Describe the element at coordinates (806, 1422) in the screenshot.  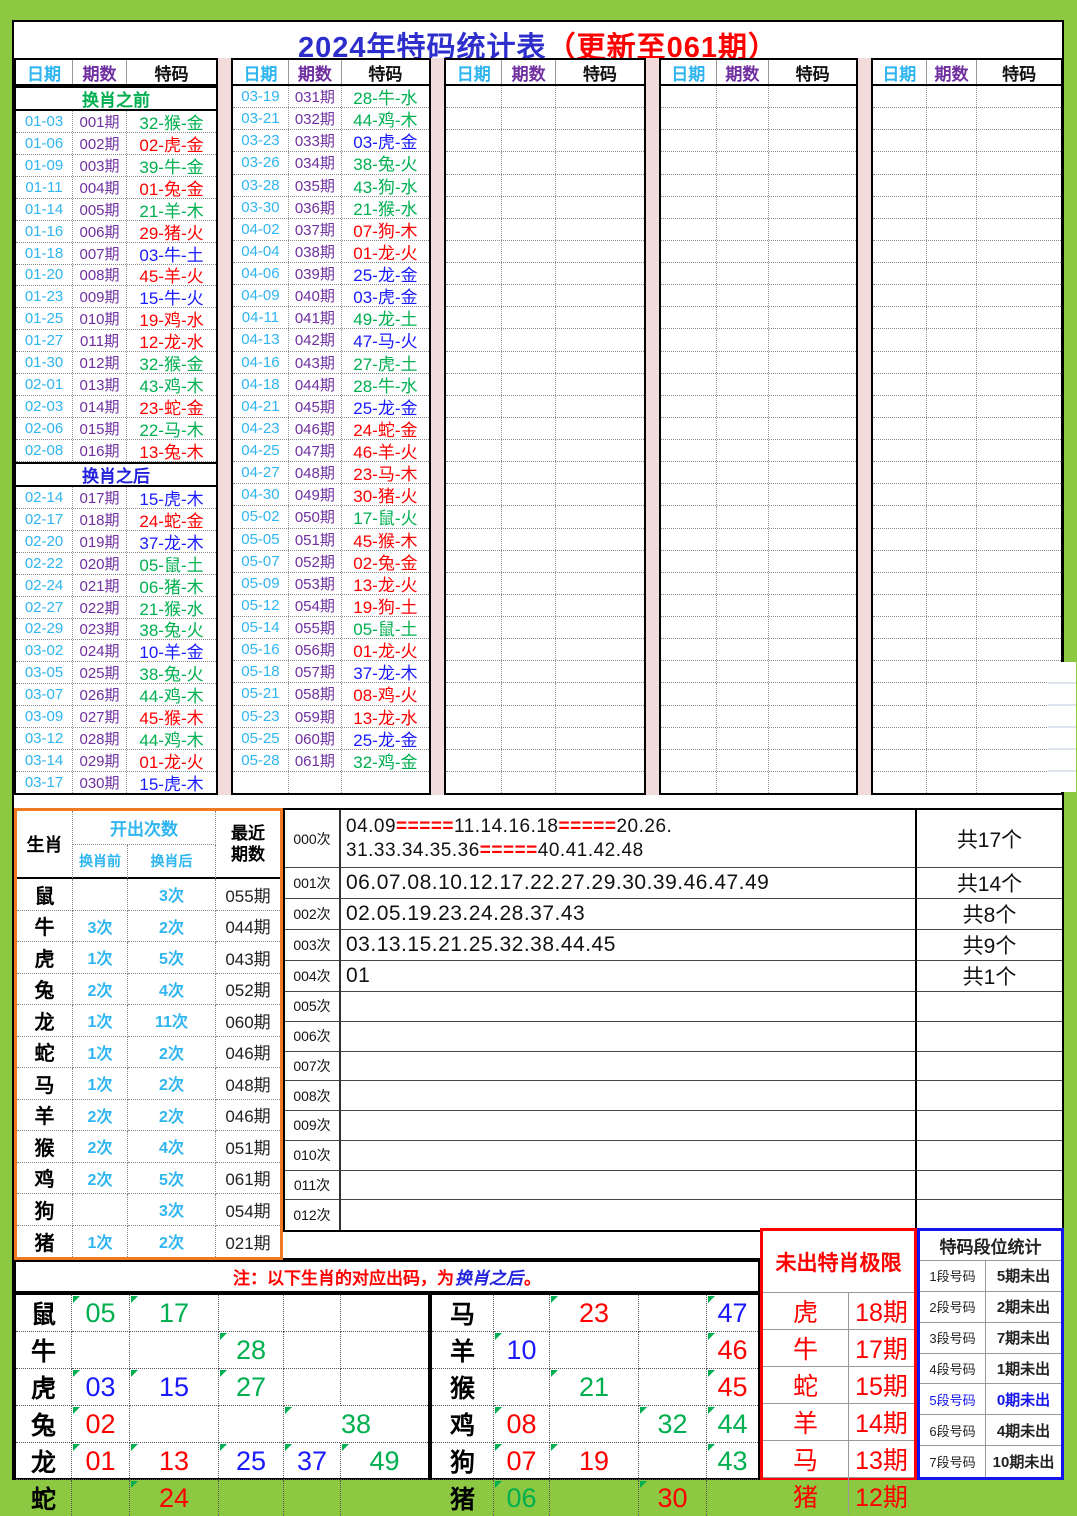
I see `limit-zodiac: 羊` at that location.